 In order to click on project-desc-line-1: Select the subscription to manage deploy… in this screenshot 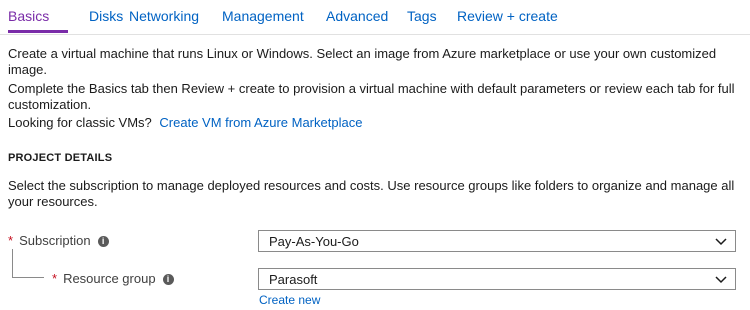, I will do `click(371, 185)`.